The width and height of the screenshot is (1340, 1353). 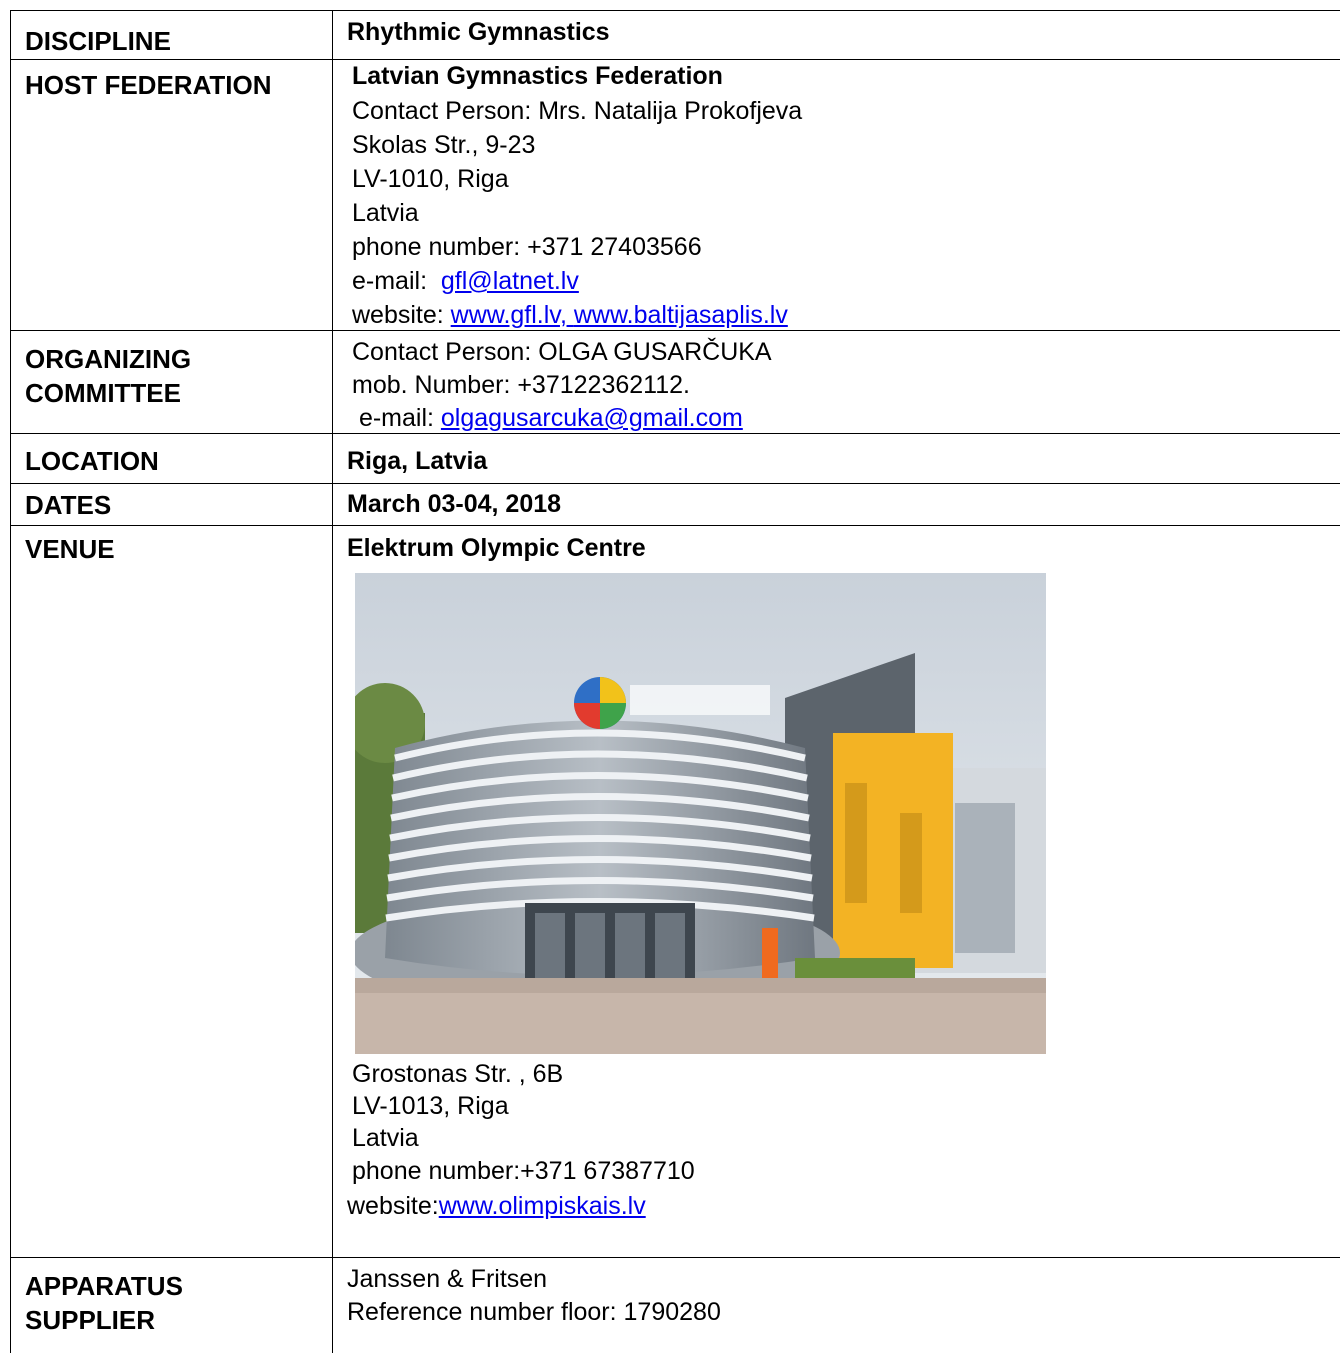 What do you see at coordinates (396, 281) in the screenshot?
I see `host-email-label: e-mail:` at bounding box center [396, 281].